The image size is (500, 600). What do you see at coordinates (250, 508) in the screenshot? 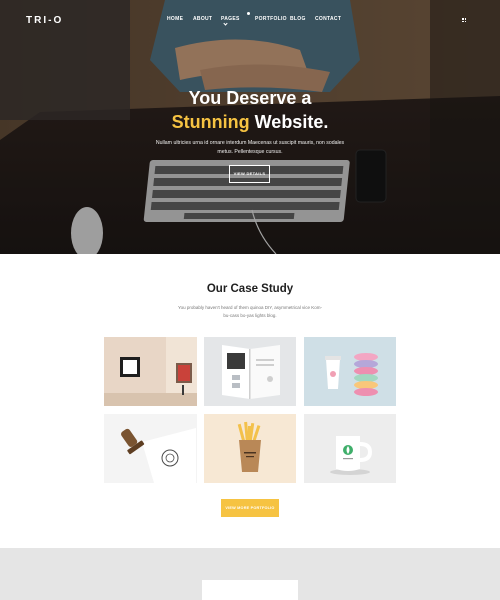
I see `view-more-portfolio-button: VIEW MORE PORTFOLIO` at bounding box center [250, 508].